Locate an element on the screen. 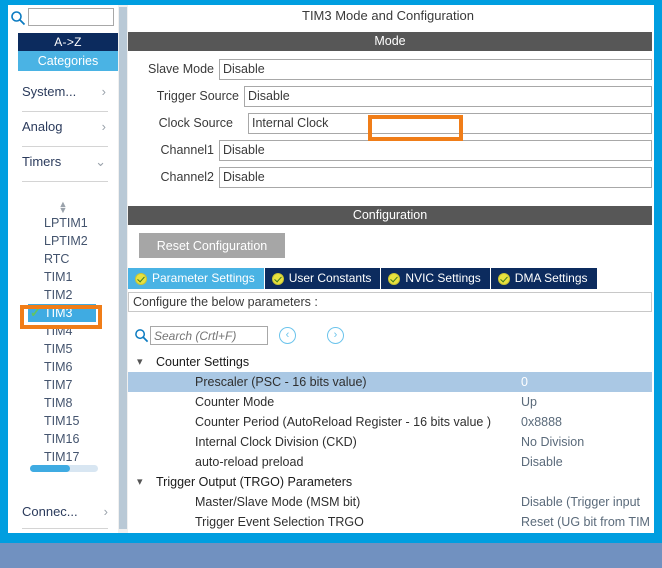  sidebar-item-label: RTC is located at coordinates (57, 259).